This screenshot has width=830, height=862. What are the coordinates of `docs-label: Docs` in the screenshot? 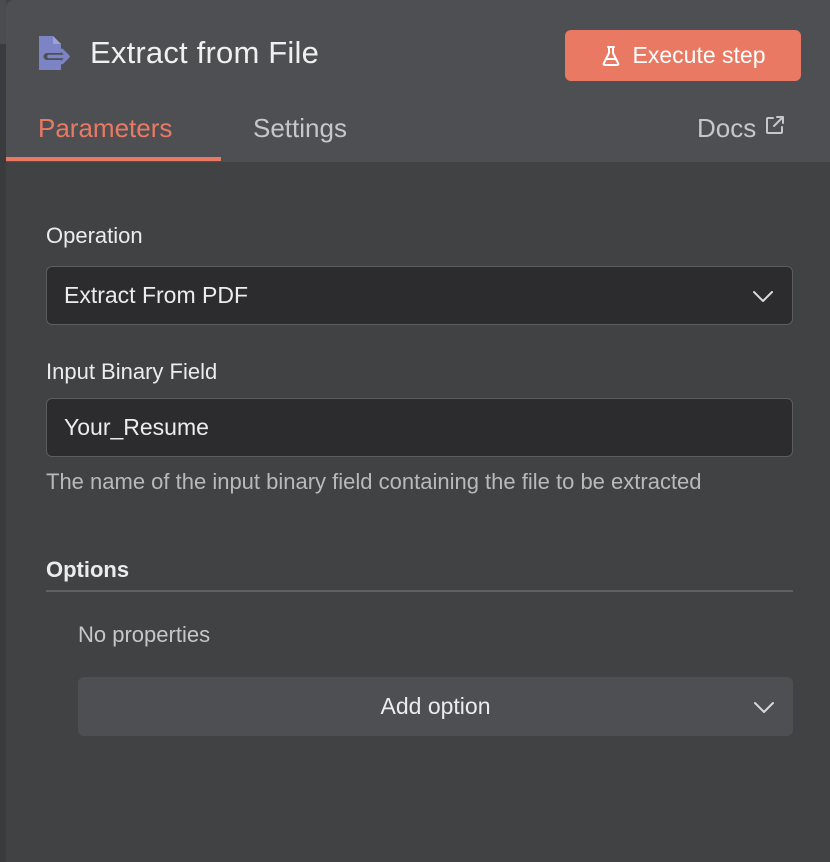 It's located at (727, 128).